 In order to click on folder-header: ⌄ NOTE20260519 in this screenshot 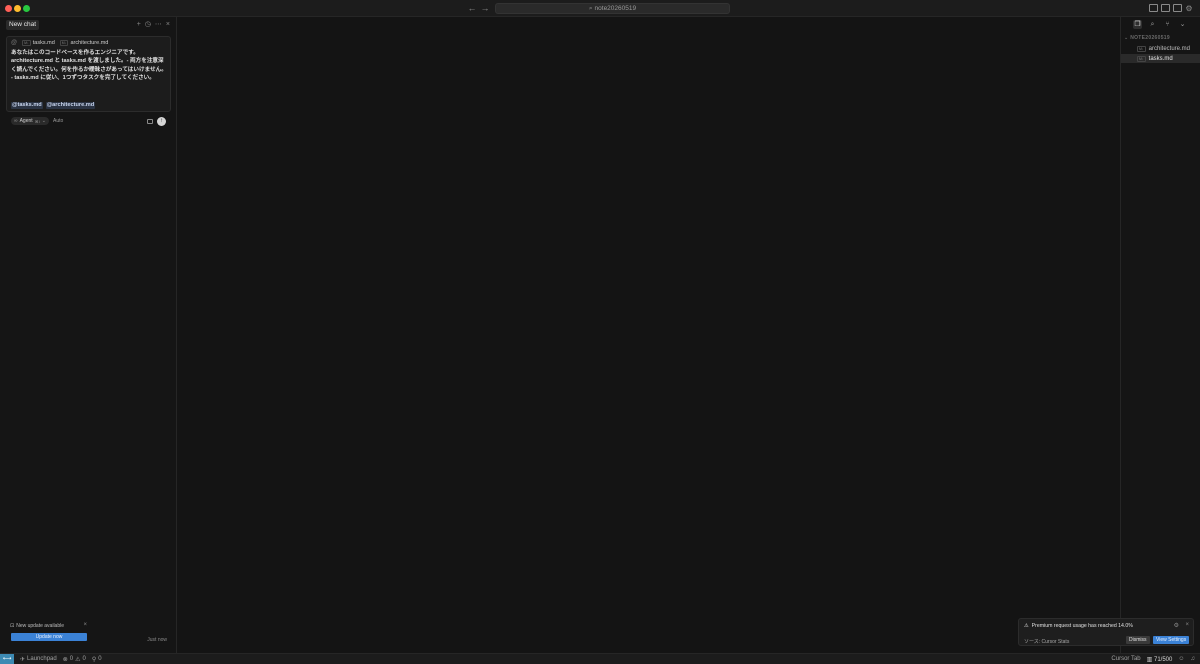, I will do `click(1147, 38)`.